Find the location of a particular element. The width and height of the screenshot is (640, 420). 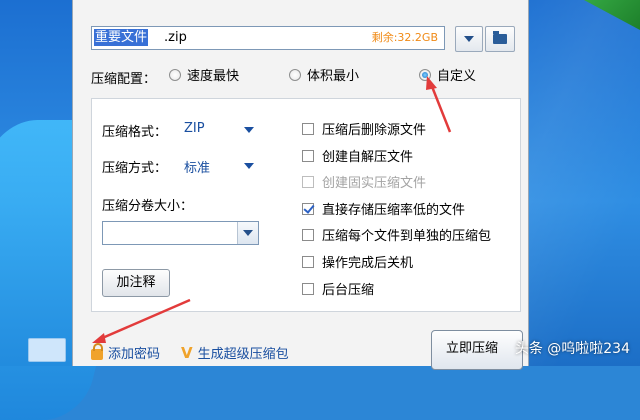

checkbox-label: 后台压缩 is located at coordinates (348, 290).